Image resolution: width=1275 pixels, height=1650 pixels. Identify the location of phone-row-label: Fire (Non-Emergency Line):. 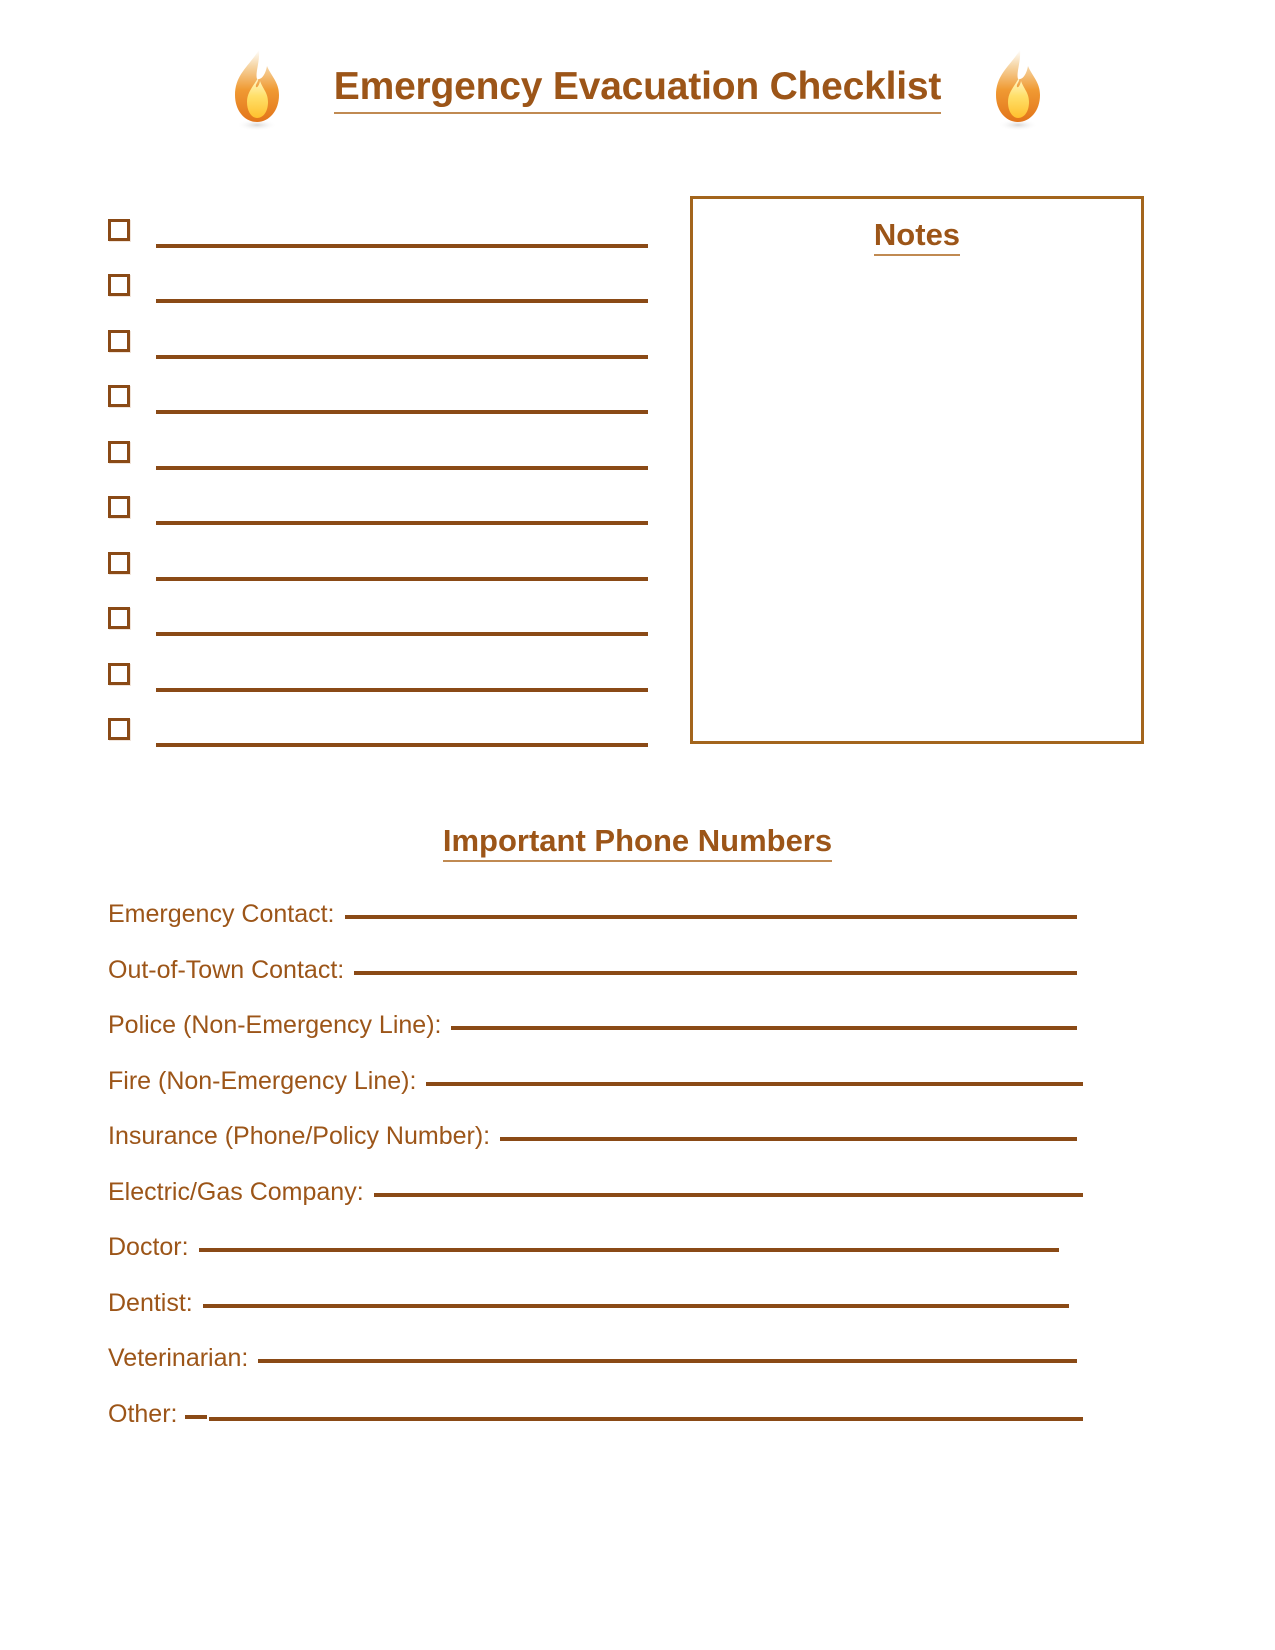
(262, 1080).